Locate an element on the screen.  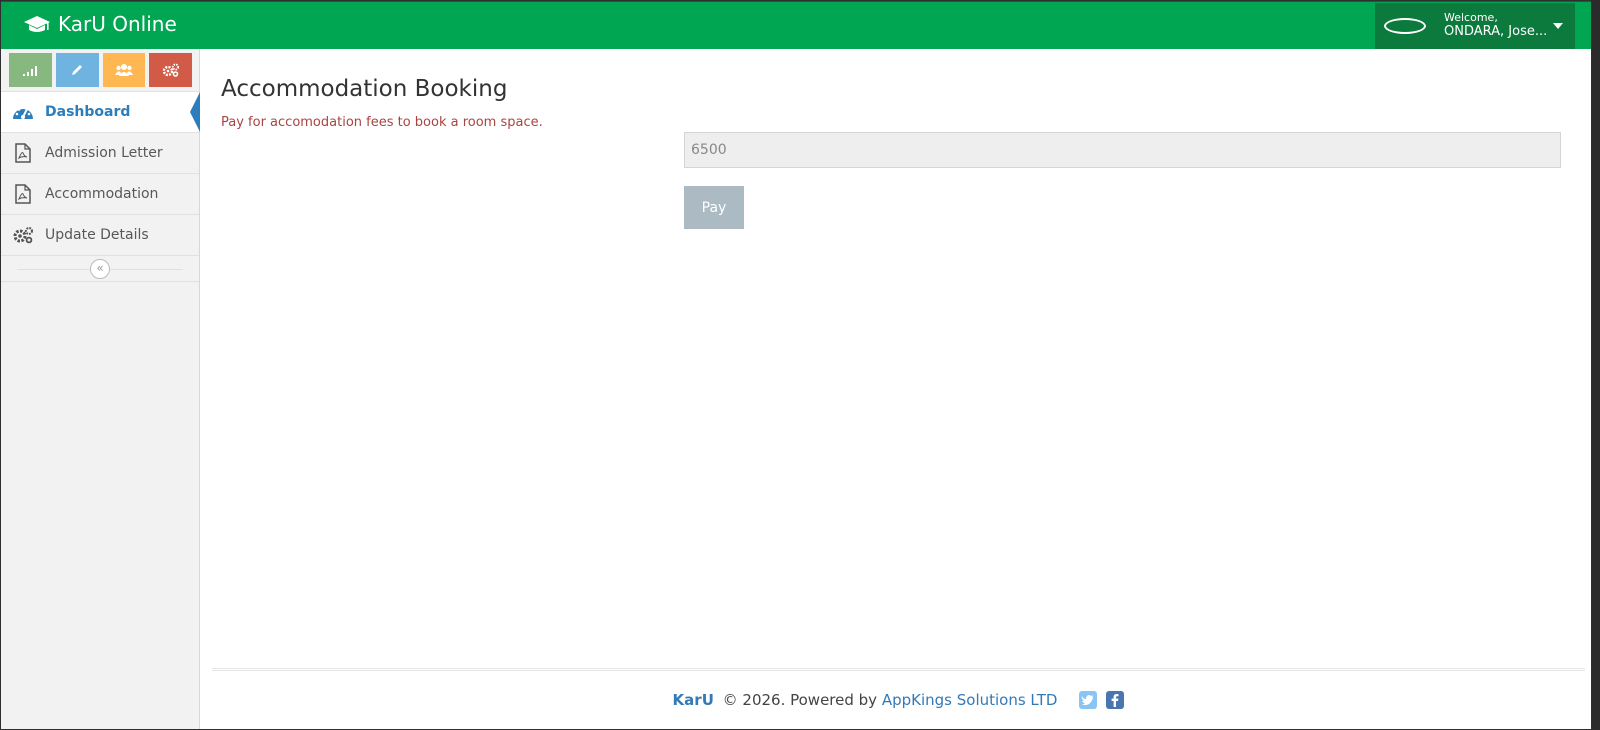
brand-link: KarU Online is located at coordinates (100, 24).